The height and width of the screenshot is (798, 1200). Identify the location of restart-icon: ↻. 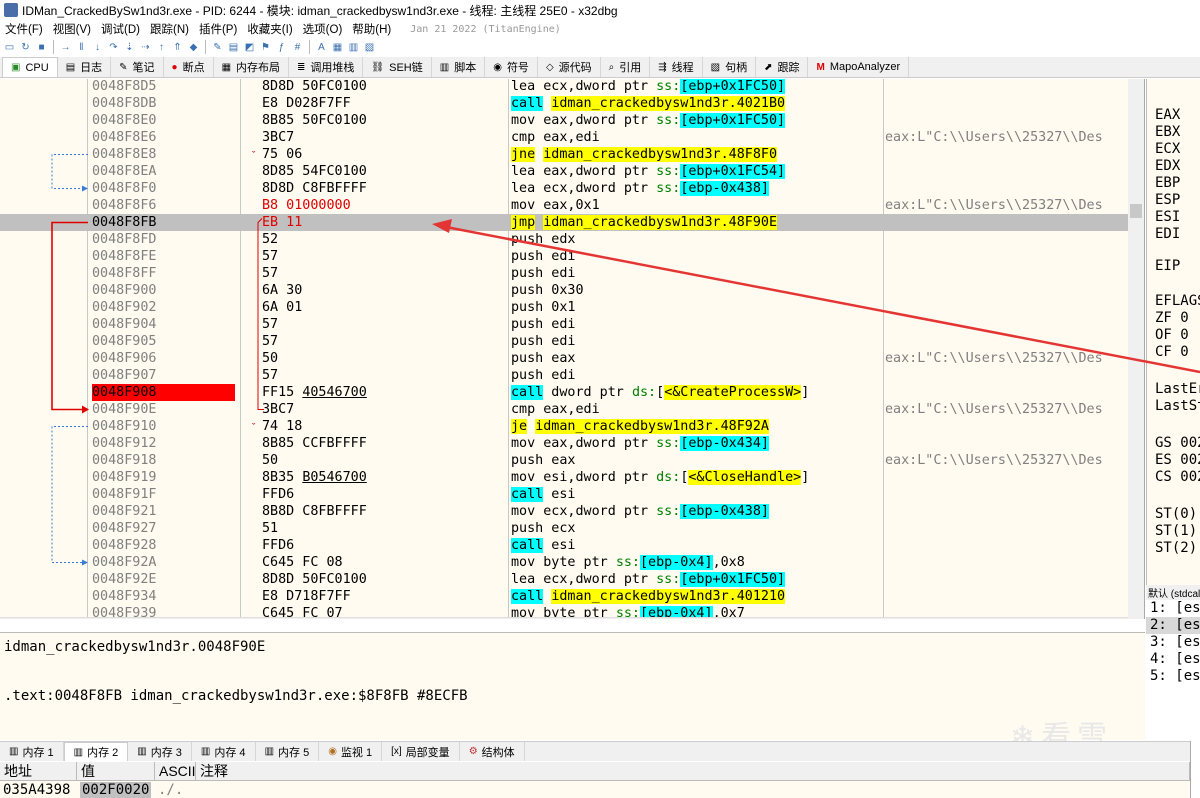
(25, 47).